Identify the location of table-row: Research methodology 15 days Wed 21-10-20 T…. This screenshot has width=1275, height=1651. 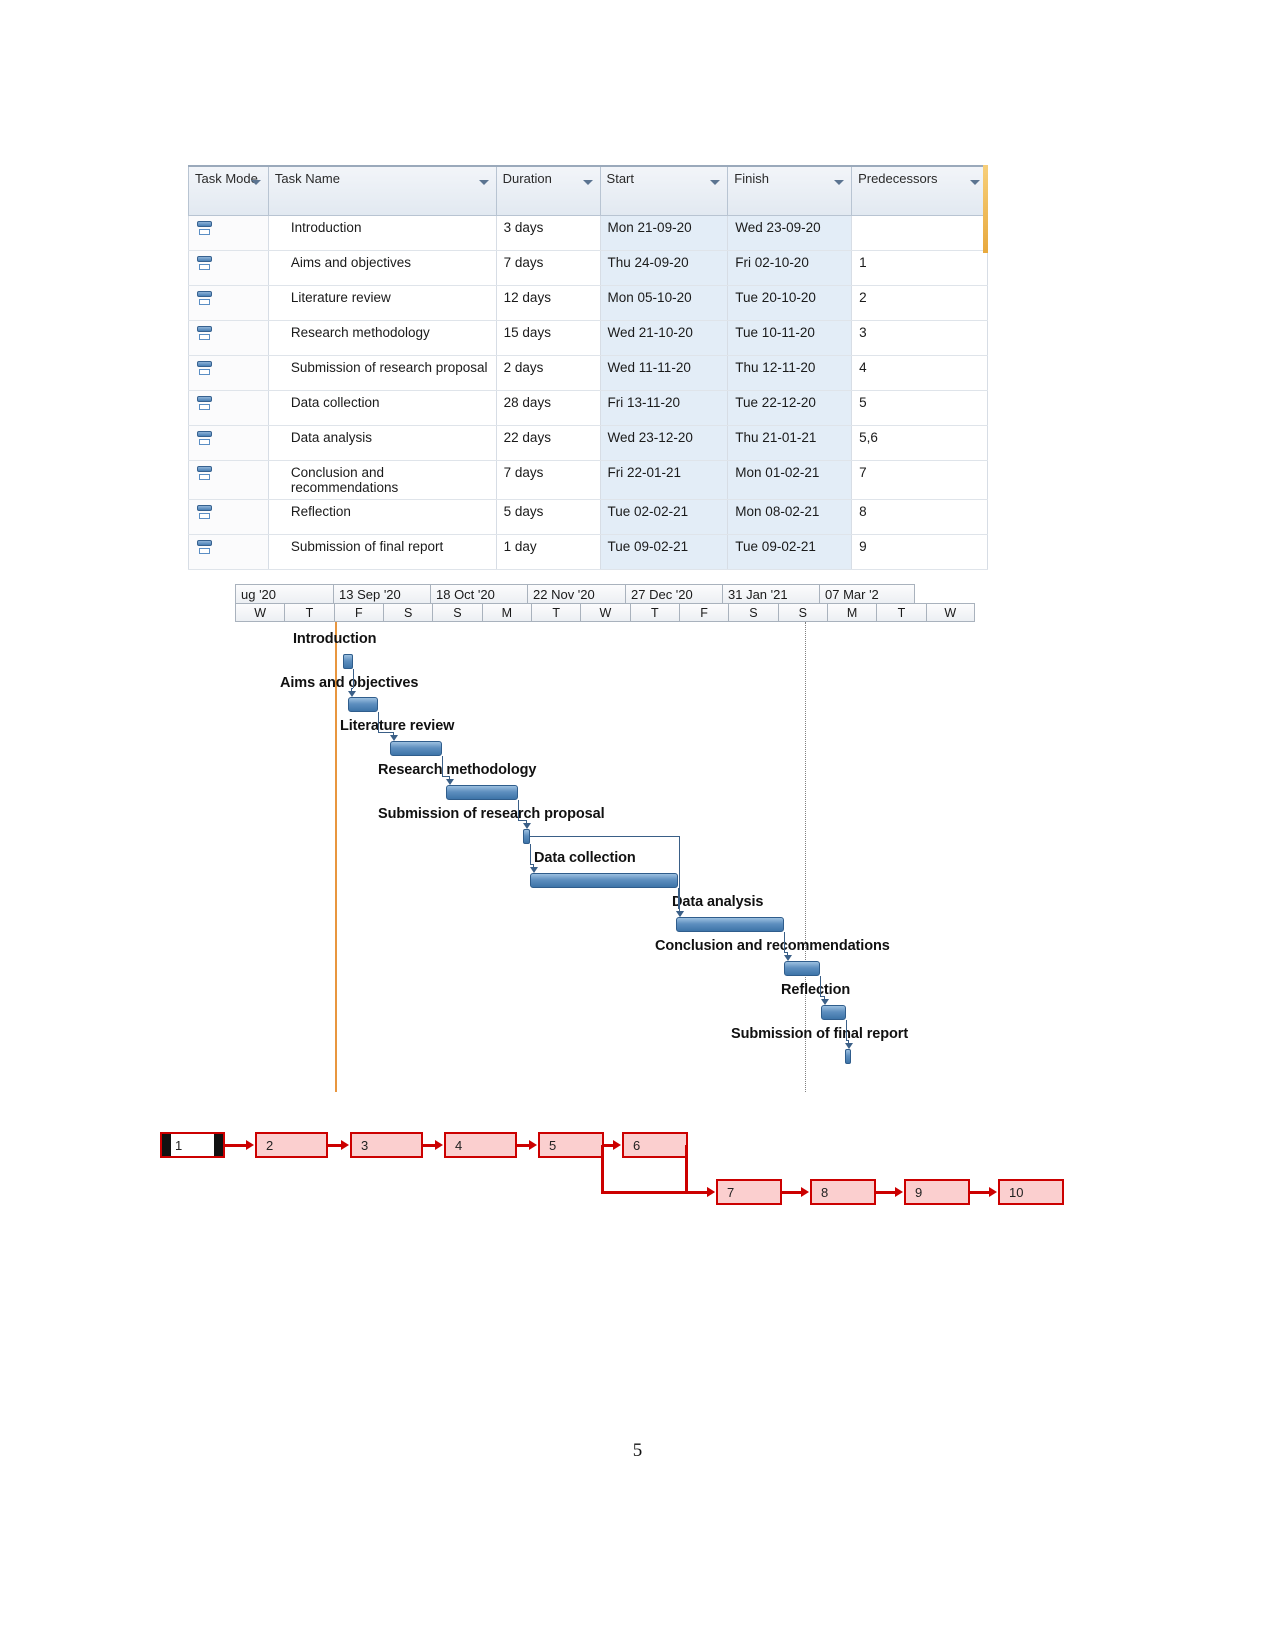
(588, 338).